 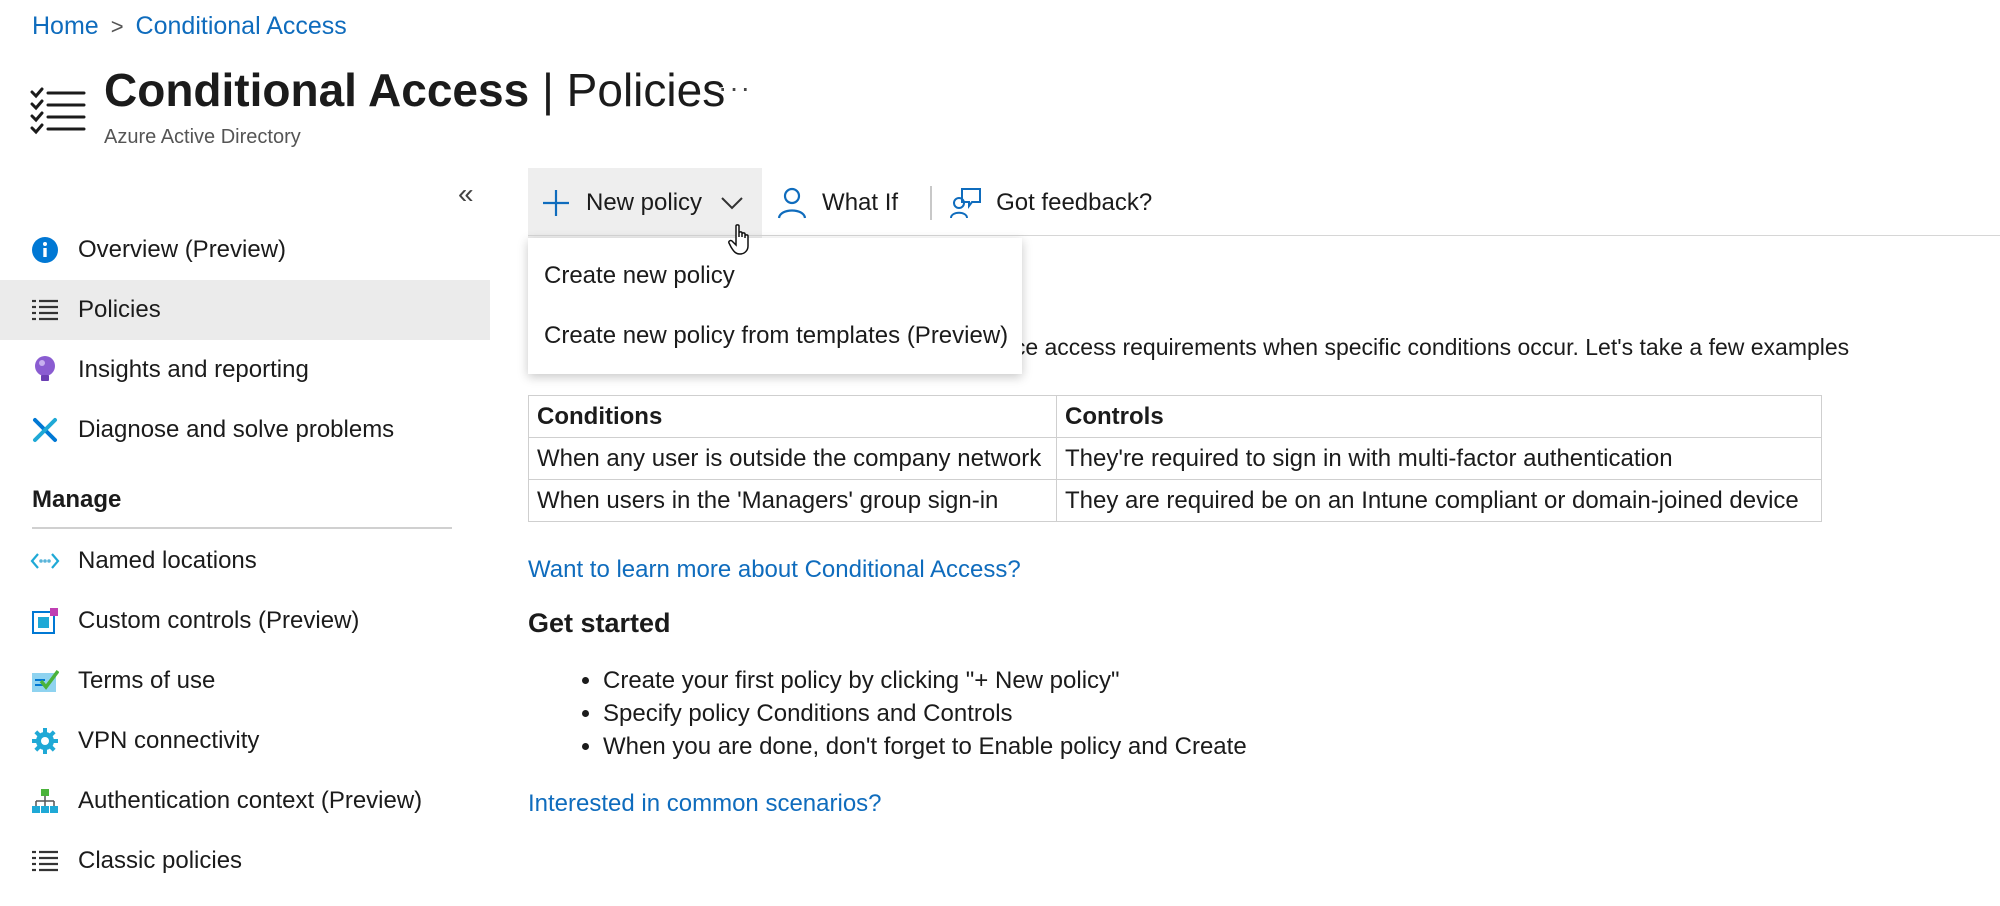 What do you see at coordinates (317, 90) in the screenshot?
I see `page-title-main: Conditional Access` at bounding box center [317, 90].